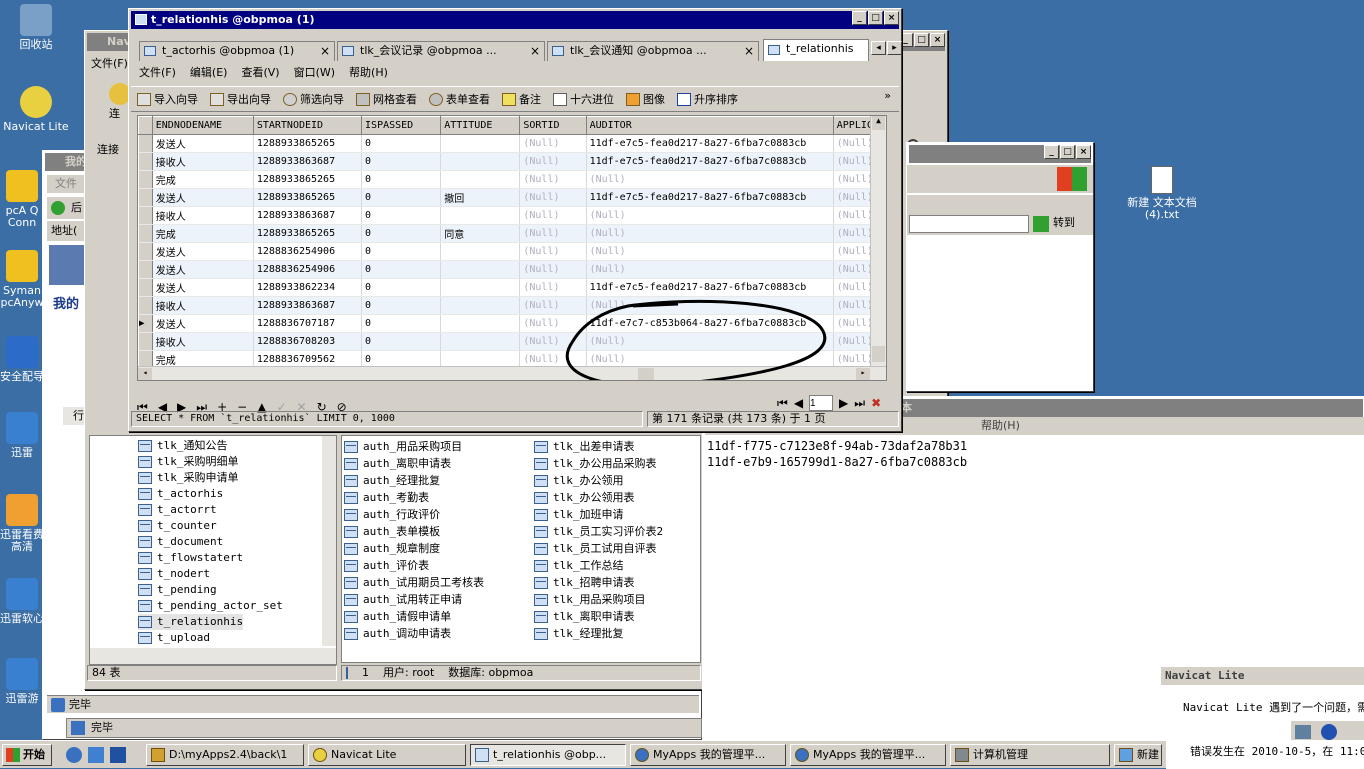 This screenshot has width=1364, height=769. Describe the element at coordinates (891, 18) in the screenshot. I see `table-close-button: ×` at that location.